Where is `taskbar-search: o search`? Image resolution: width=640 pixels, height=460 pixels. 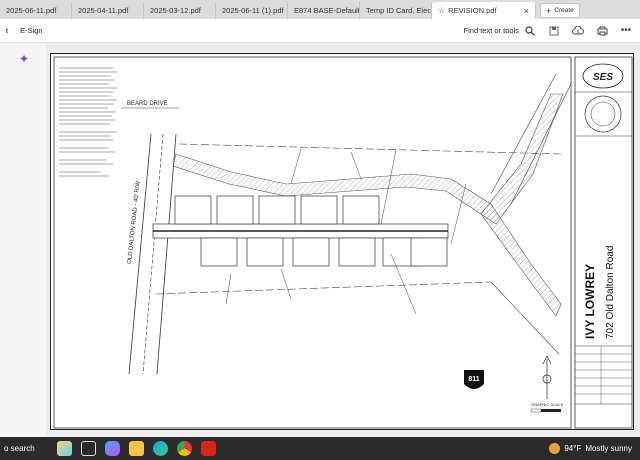 taskbar-search: o search is located at coordinates (19, 448).